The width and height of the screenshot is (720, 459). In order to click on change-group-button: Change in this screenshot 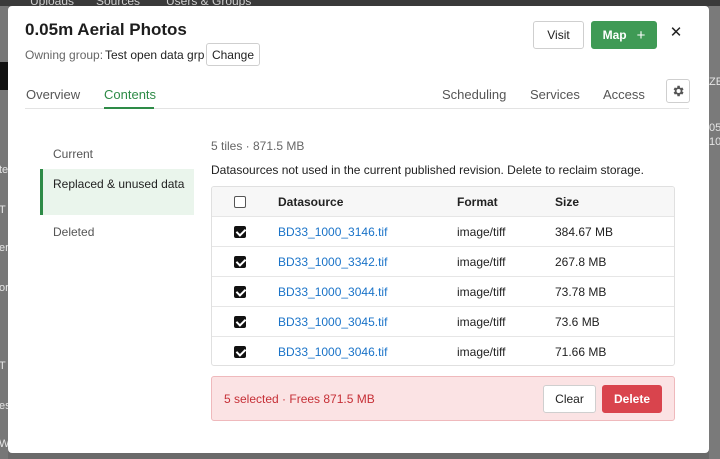, I will do `click(233, 54)`.